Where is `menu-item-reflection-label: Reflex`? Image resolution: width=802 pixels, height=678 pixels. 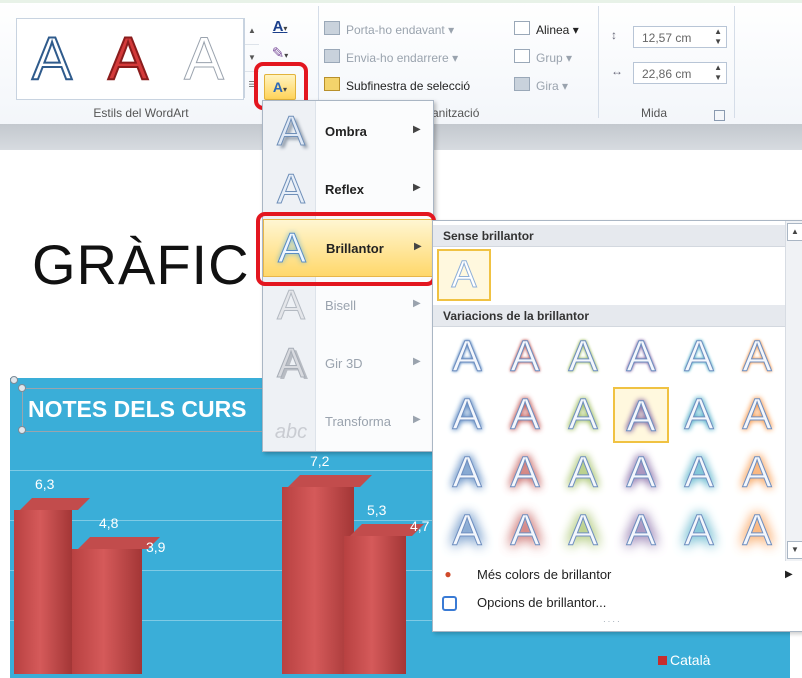
menu-item-reflection-label: Reflex is located at coordinates (345, 189).